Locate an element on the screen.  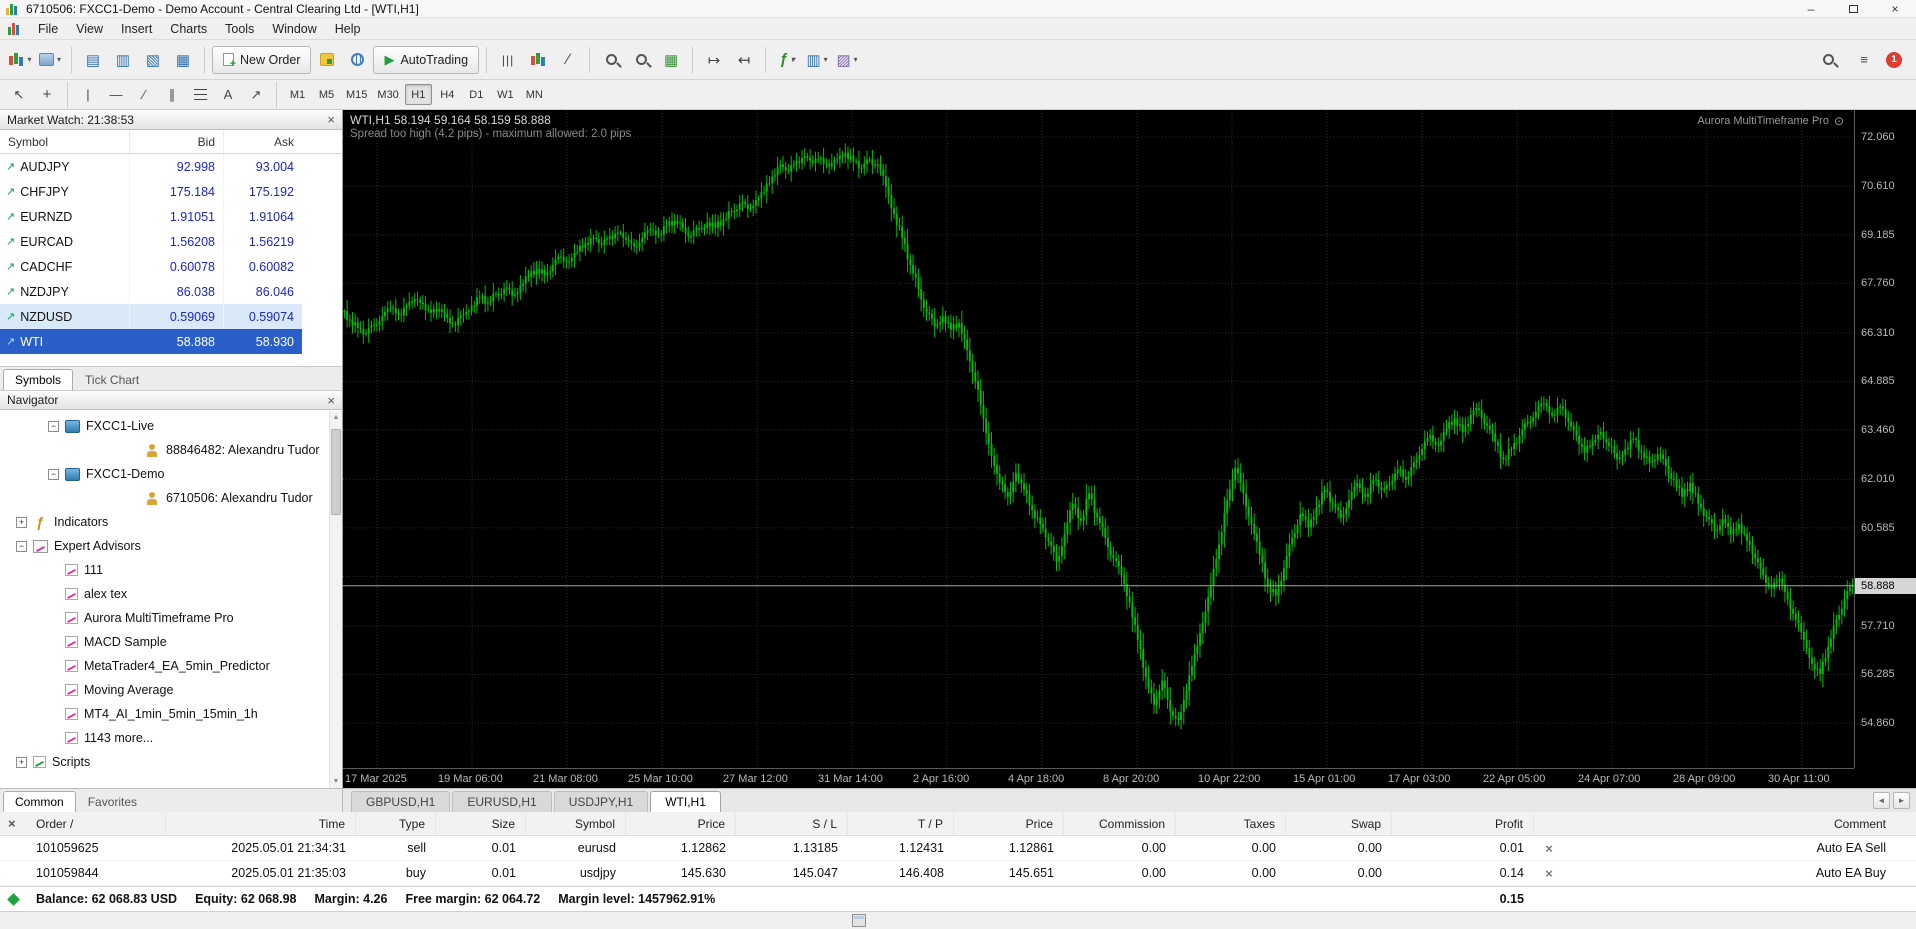
col-taxes-10: Taxes is located at coordinates (1231, 823).